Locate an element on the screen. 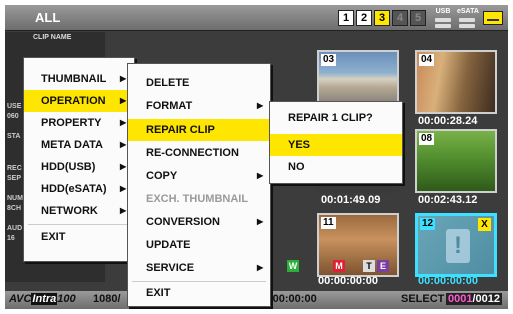  repair-confirm-dialog: REPAIR 1 CLIP? YES NO is located at coordinates (336, 142).